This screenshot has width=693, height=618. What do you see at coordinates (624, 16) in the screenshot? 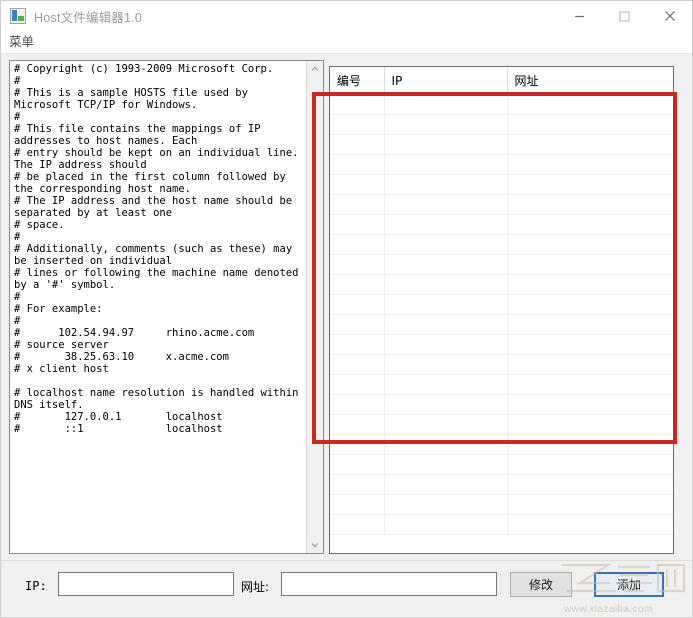
I see `maximize-button` at bounding box center [624, 16].